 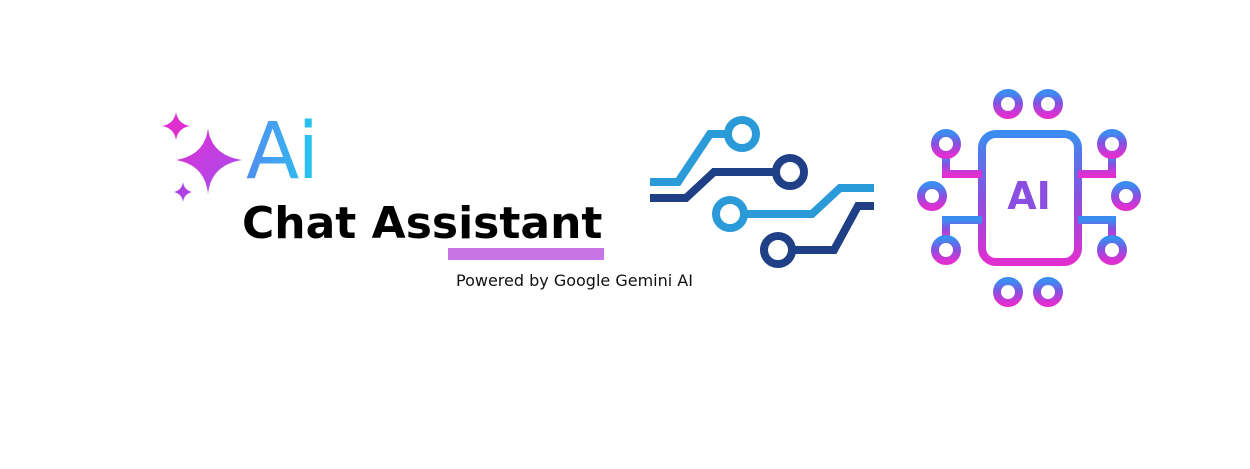 What do you see at coordinates (422, 223) in the screenshot?
I see `page-title: Chat Assistant` at bounding box center [422, 223].